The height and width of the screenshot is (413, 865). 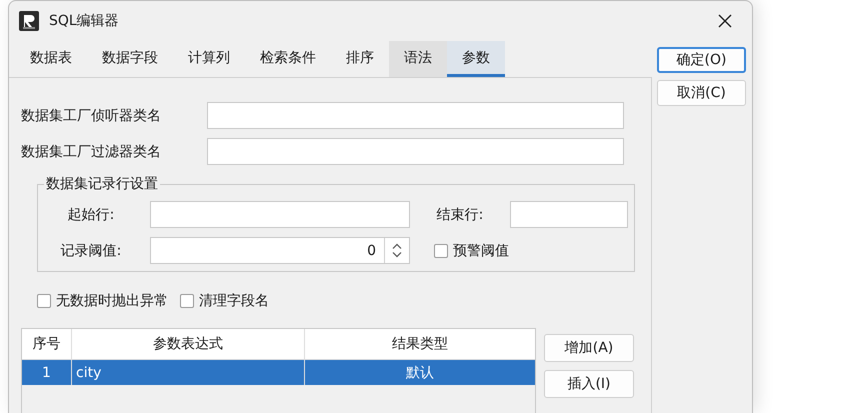 I want to click on checkbox-label: 预警阈值, so click(x=481, y=251).